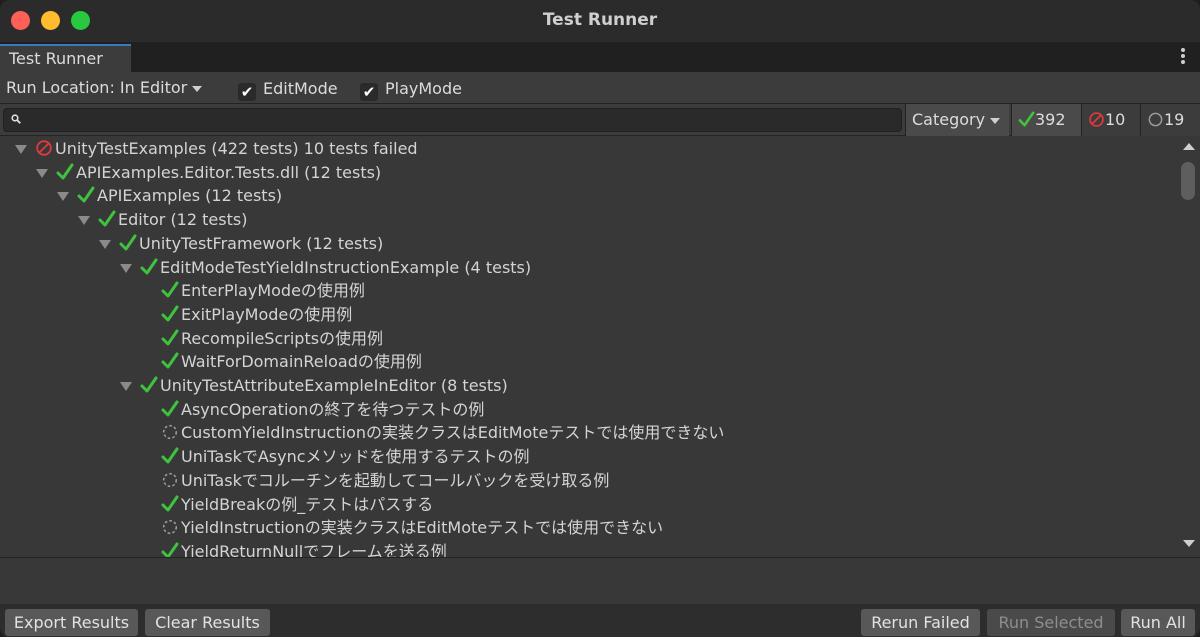 The width and height of the screenshot is (1200, 637). I want to click on tree-row-label: WaitForDomainReloadの使用例, so click(301, 362).